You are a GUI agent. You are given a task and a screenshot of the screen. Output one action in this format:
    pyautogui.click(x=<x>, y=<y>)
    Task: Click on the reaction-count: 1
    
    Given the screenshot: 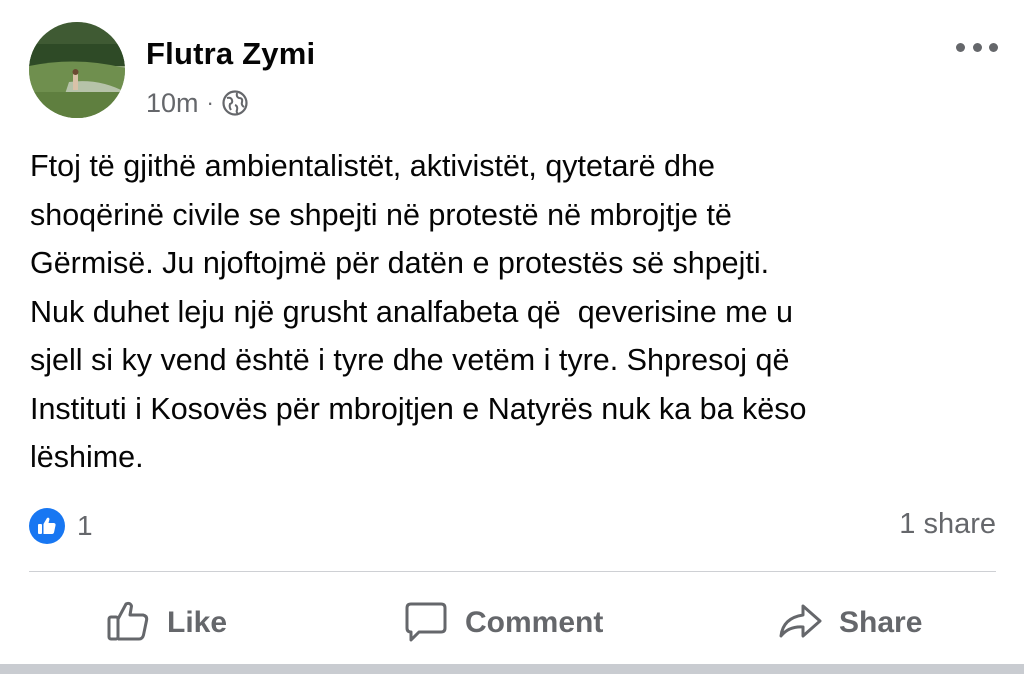 What is the action you would take?
    pyautogui.click(x=85, y=525)
    